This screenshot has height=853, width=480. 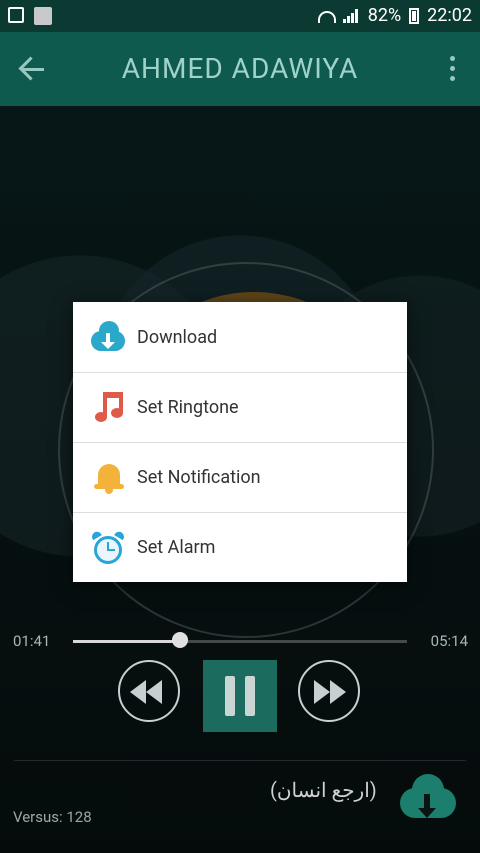 I want to click on fast-forward-button, so click(x=329, y=691).